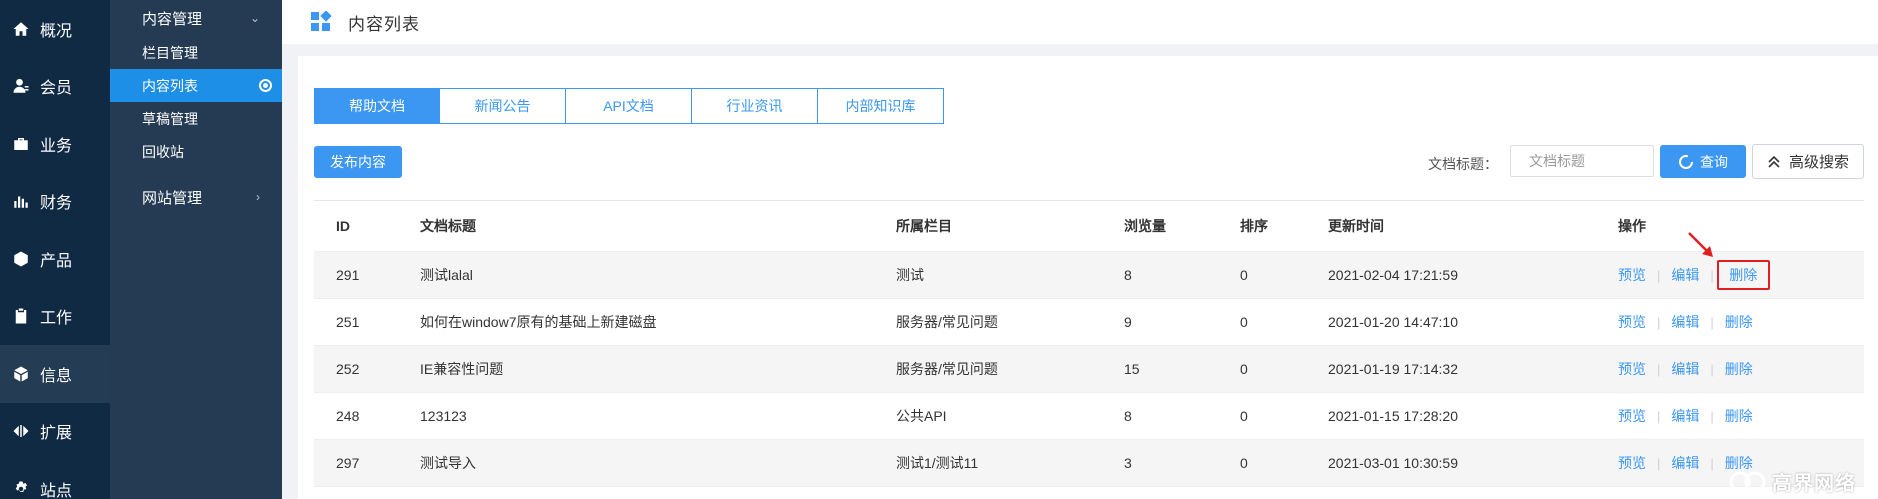 The height and width of the screenshot is (499, 1878). I want to click on submenu-item-content-list: 内容列表, so click(196, 85).